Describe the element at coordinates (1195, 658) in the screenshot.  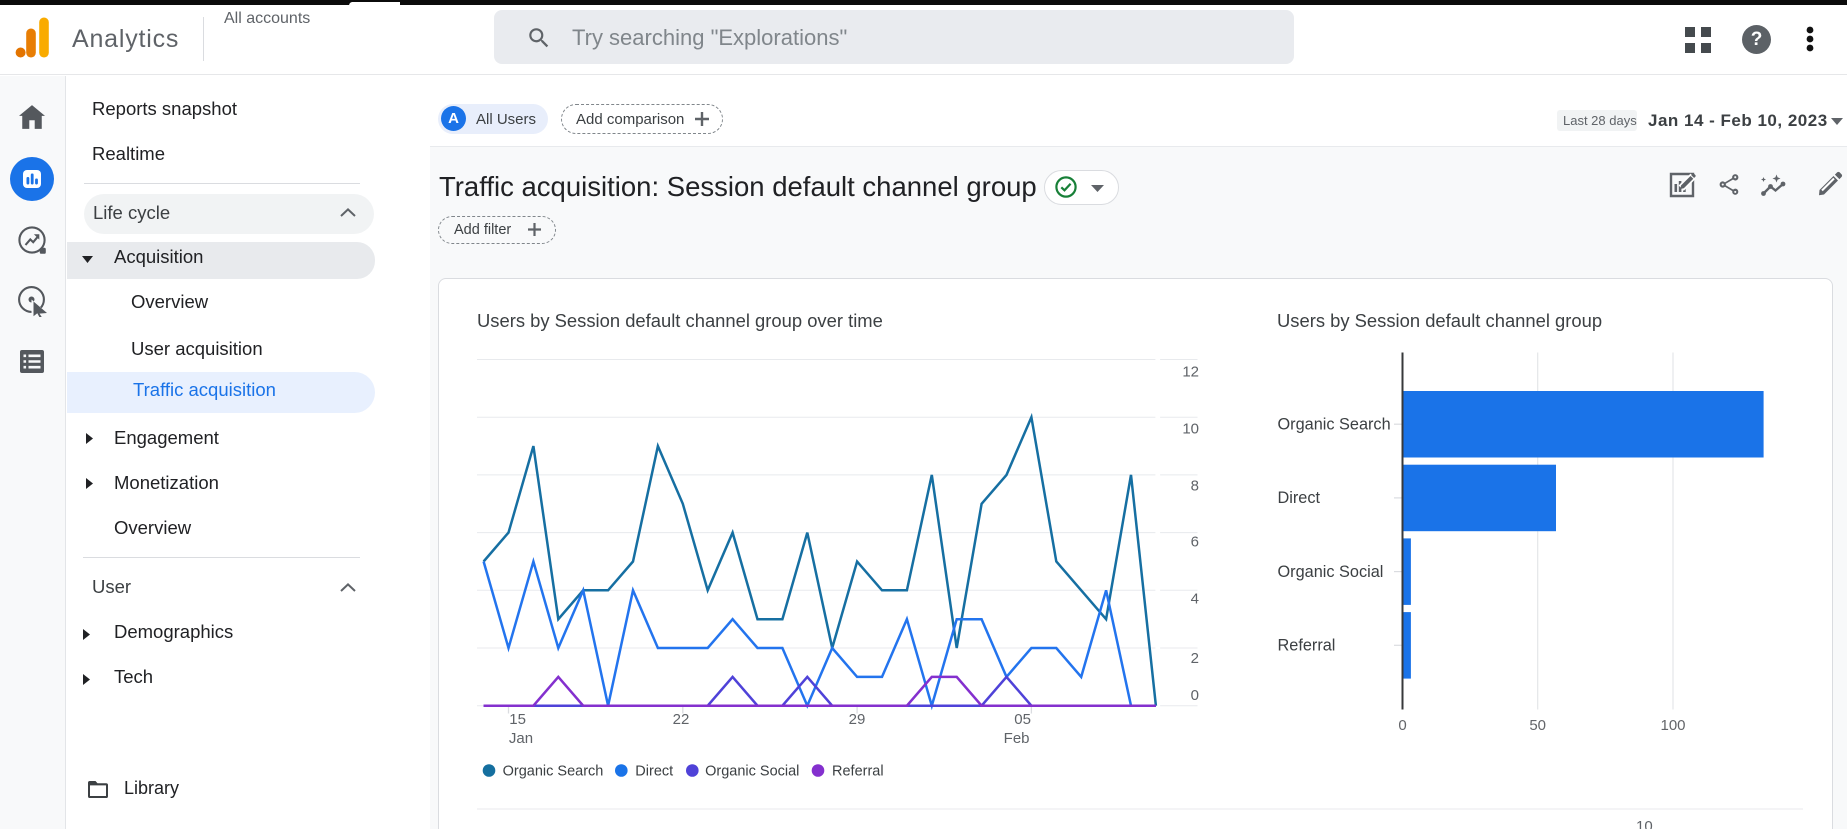
I see `svg-text: 2` at that location.